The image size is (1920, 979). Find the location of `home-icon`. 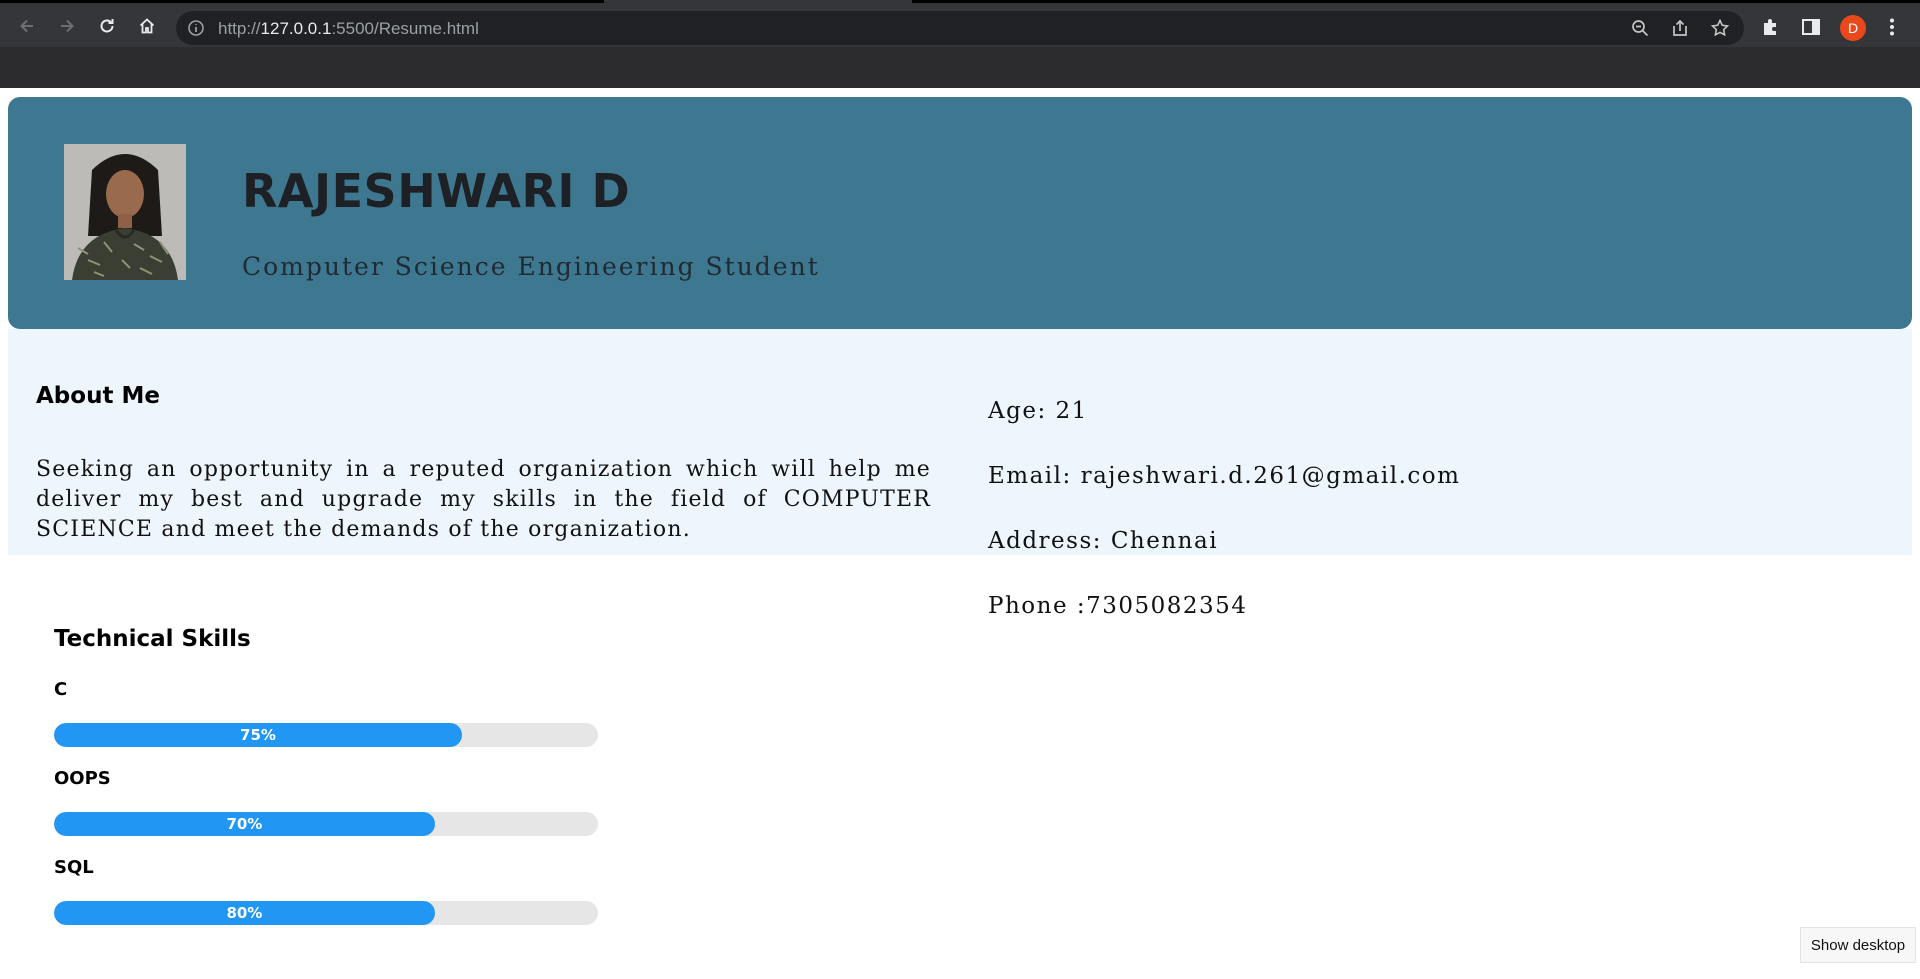

home-icon is located at coordinates (147, 26).